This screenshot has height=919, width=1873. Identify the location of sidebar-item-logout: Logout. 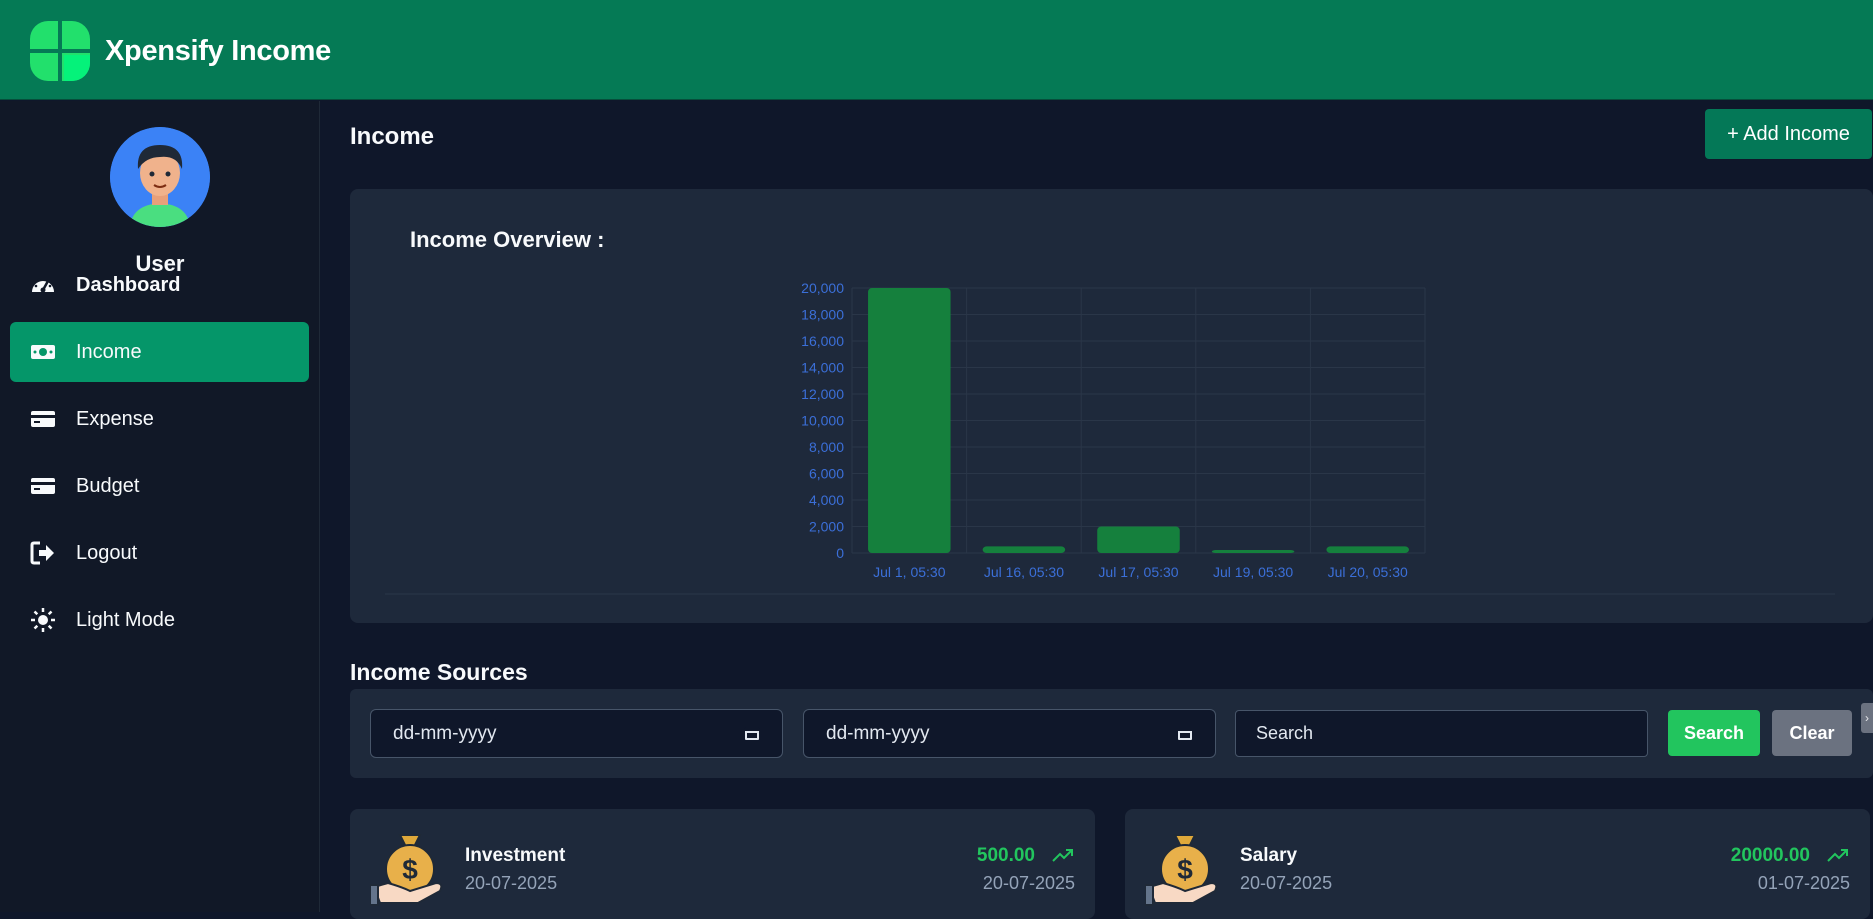
(159, 553).